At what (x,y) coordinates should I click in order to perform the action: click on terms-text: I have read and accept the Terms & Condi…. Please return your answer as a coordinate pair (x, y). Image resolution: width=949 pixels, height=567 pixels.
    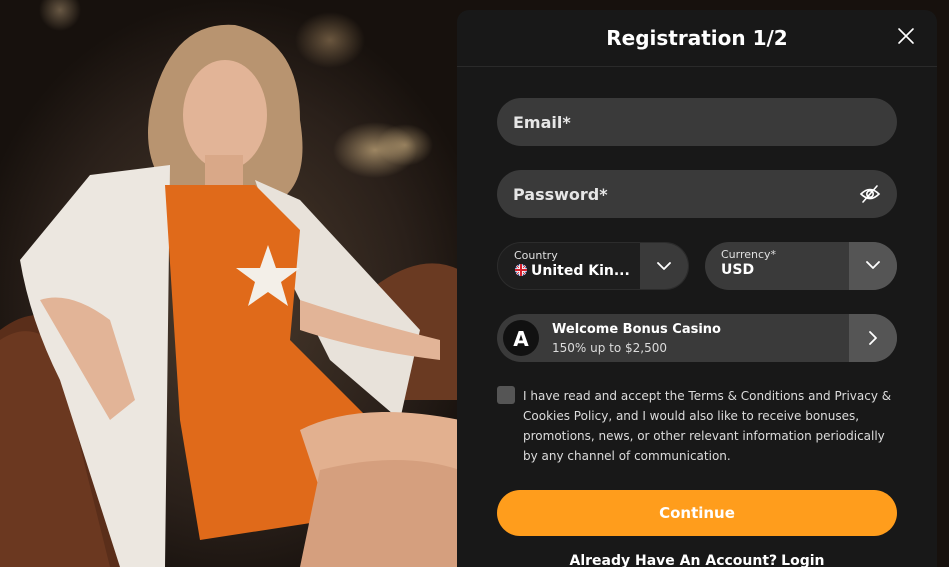
    Looking at the image, I should click on (710, 426).